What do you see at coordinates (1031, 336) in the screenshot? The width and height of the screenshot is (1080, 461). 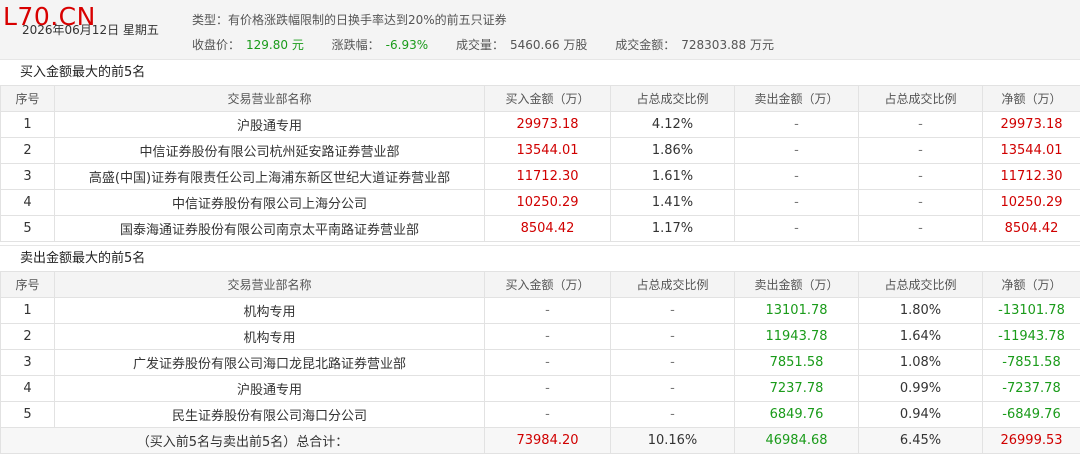 I see `net-amount: -11943.78` at bounding box center [1031, 336].